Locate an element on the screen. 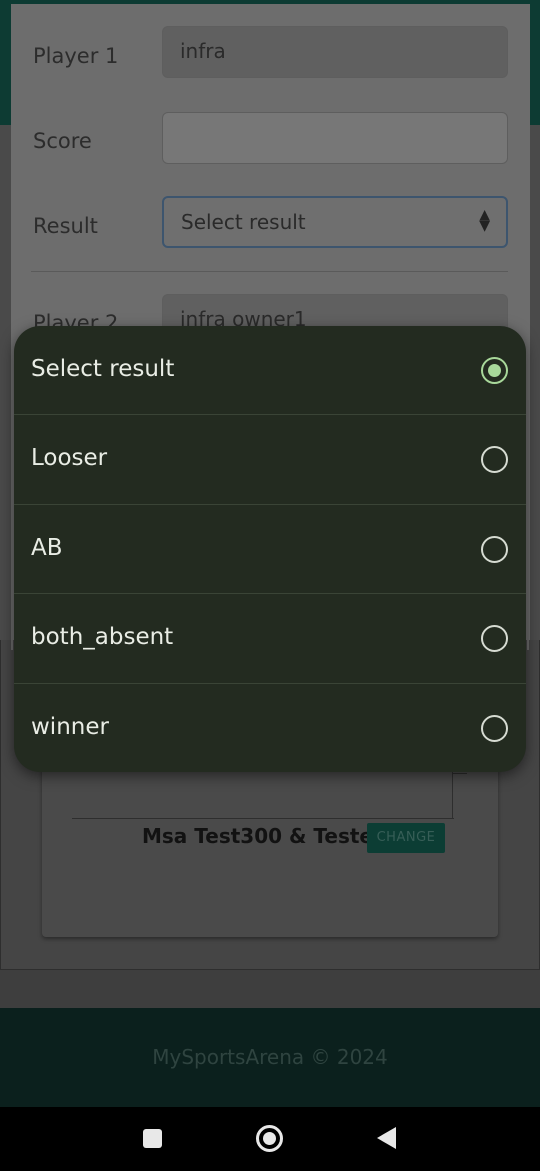 The height and width of the screenshot is (1171, 540). player1-value: infra is located at coordinates (203, 51).